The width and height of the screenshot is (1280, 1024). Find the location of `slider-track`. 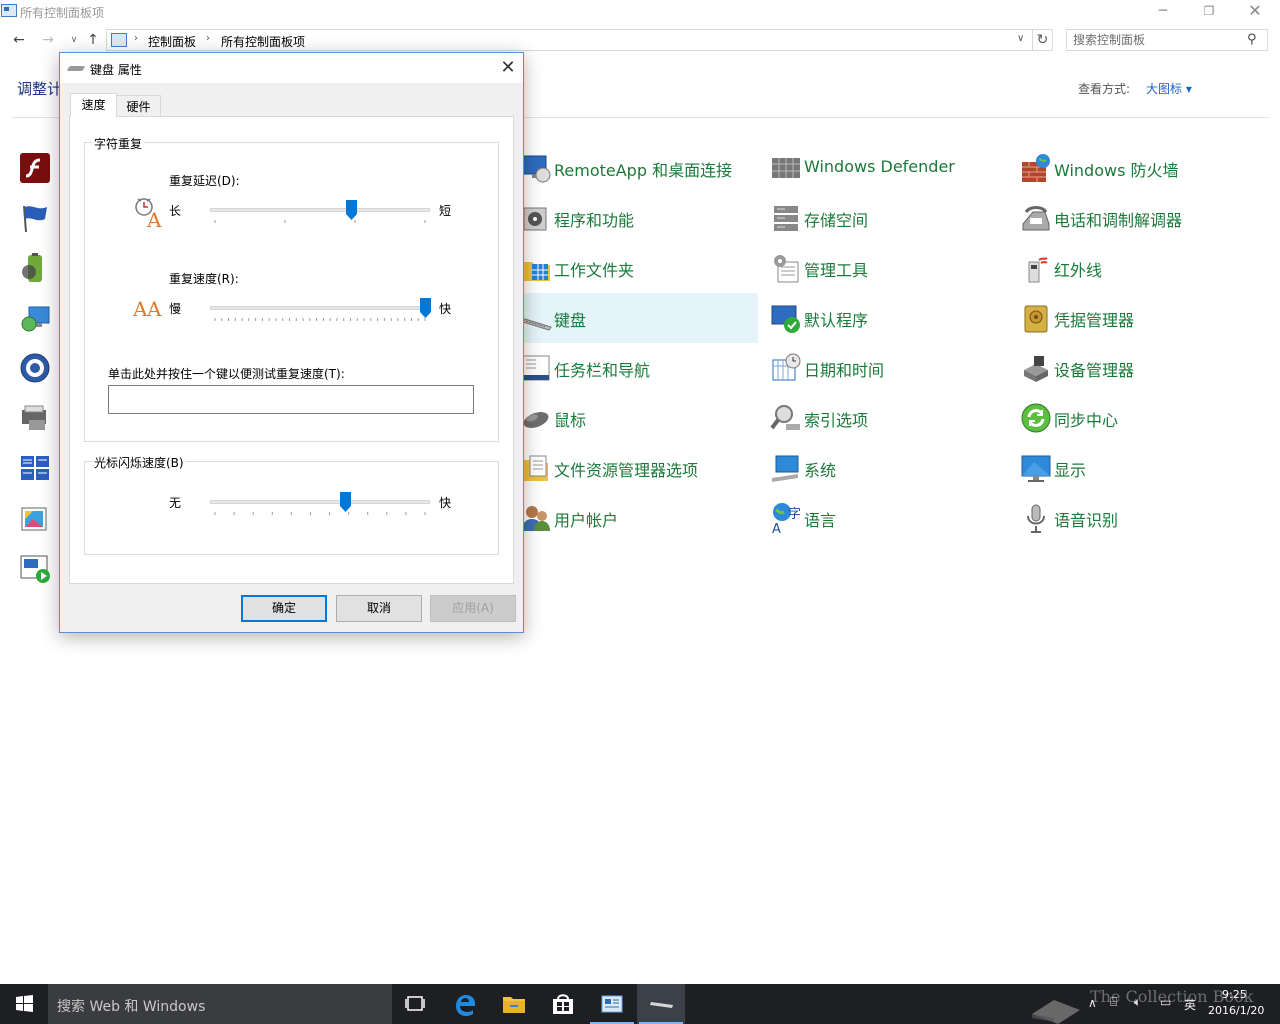

slider-track is located at coordinates (320, 308).